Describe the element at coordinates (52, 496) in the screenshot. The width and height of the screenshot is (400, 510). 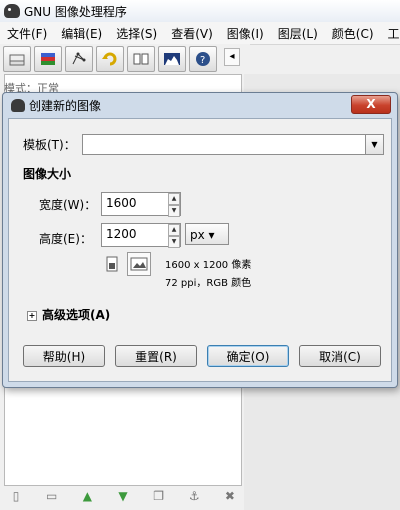
I see `folder-icon: ▭` at that location.